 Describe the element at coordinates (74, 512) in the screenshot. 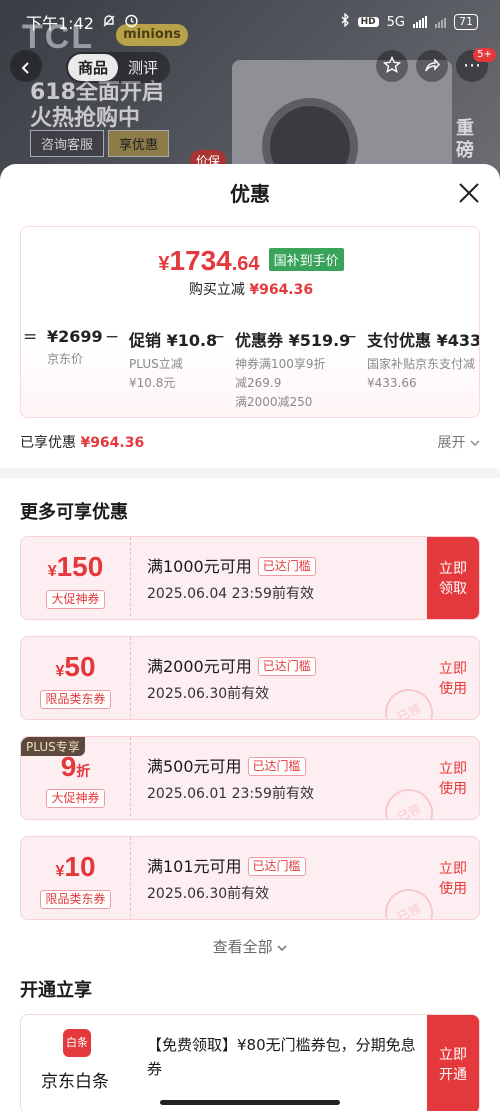

I see `more-discounts-title: 更多可享优惠` at that location.